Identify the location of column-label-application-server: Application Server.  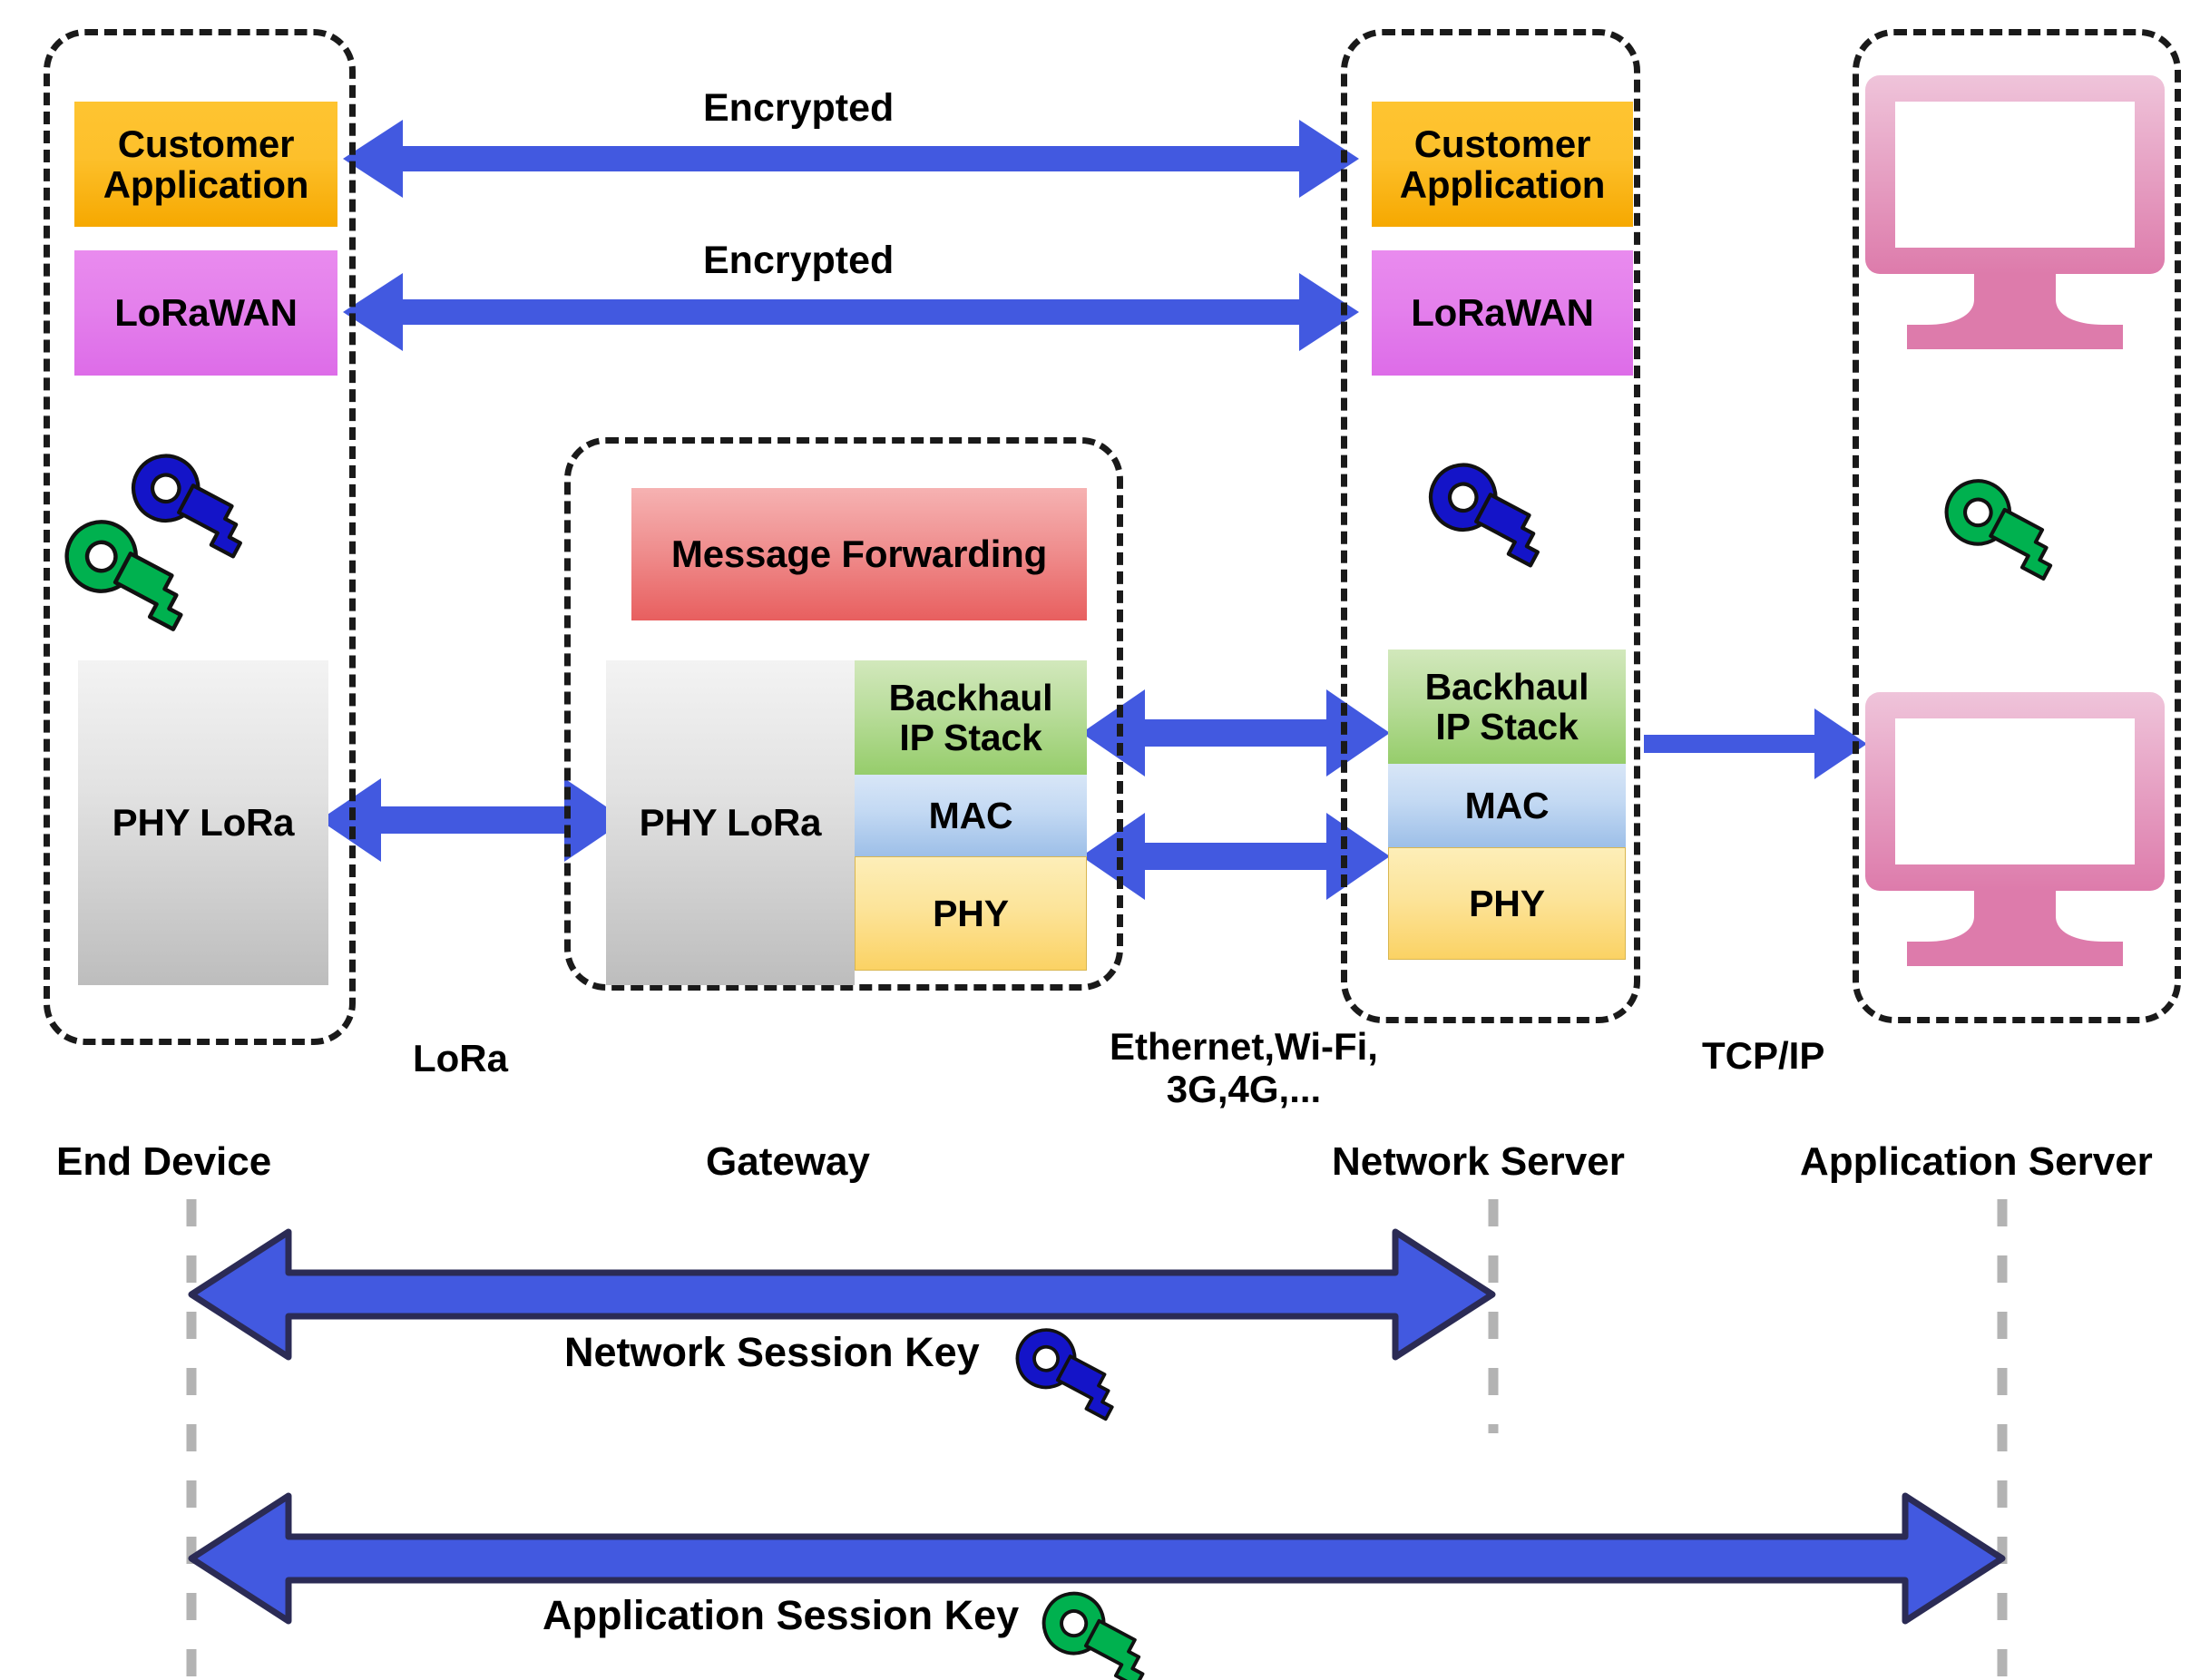
(1976, 1161).